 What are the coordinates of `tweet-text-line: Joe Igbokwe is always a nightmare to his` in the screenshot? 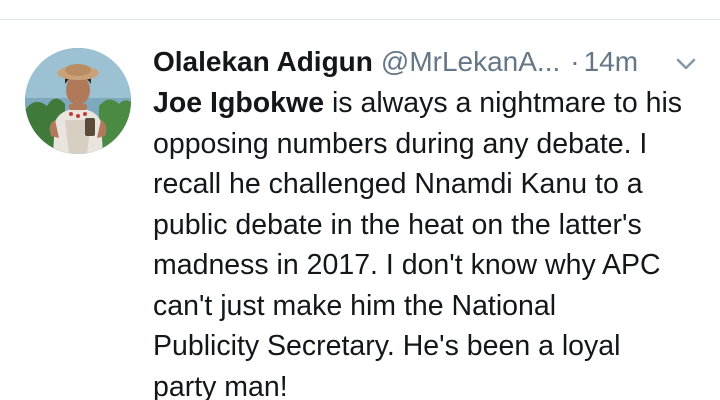 It's located at (433, 103).